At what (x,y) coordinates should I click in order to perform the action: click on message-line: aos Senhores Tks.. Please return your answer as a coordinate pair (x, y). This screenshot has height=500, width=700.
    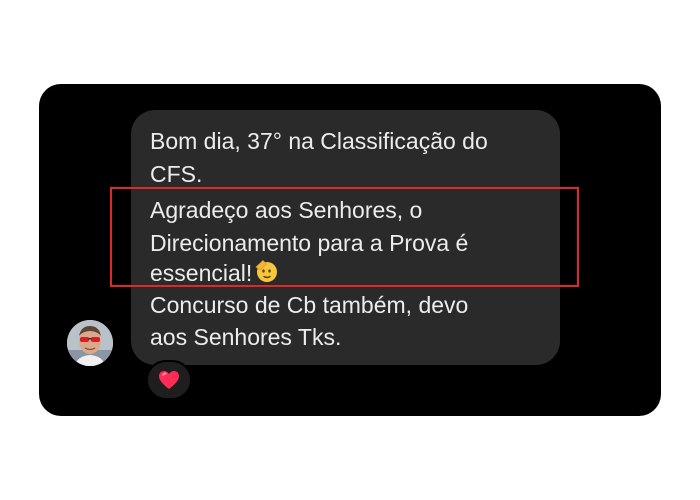
    Looking at the image, I should click on (246, 337).